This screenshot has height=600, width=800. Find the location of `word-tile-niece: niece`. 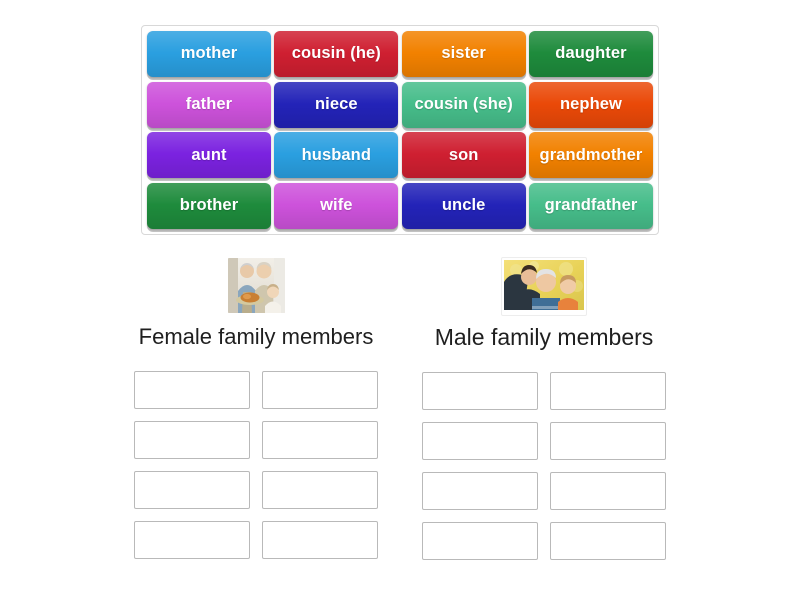

word-tile-niece: niece is located at coordinates (336, 104).